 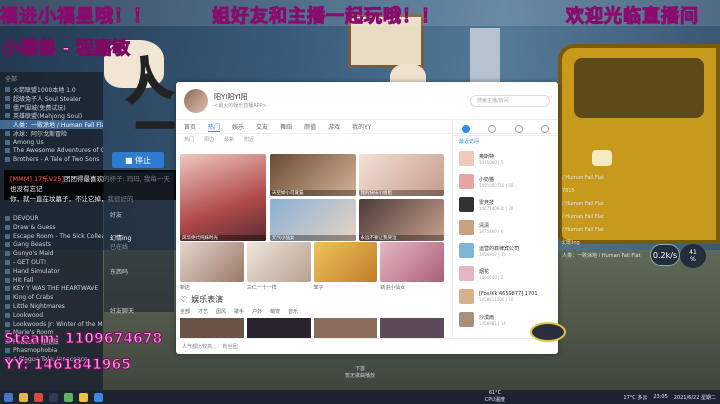 What do you see at coordinates (231, 97) in the screenshot?
I see `app-title: 阳YI阳YI阳` at bounding box center [231, 97].